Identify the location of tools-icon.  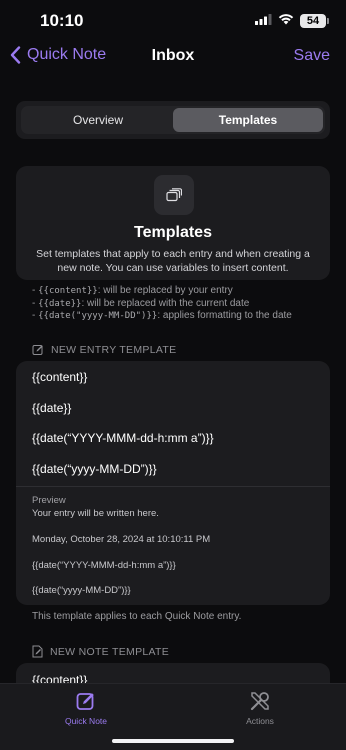
(260, 701).